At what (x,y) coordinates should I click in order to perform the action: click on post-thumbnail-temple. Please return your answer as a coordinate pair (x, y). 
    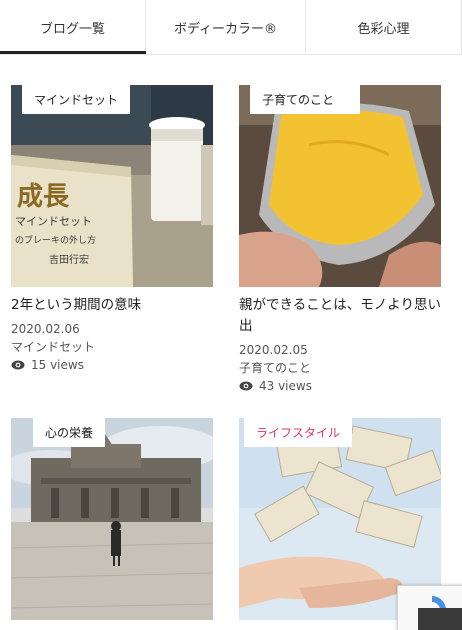
    Looking at the image, I should click on (112, 519).